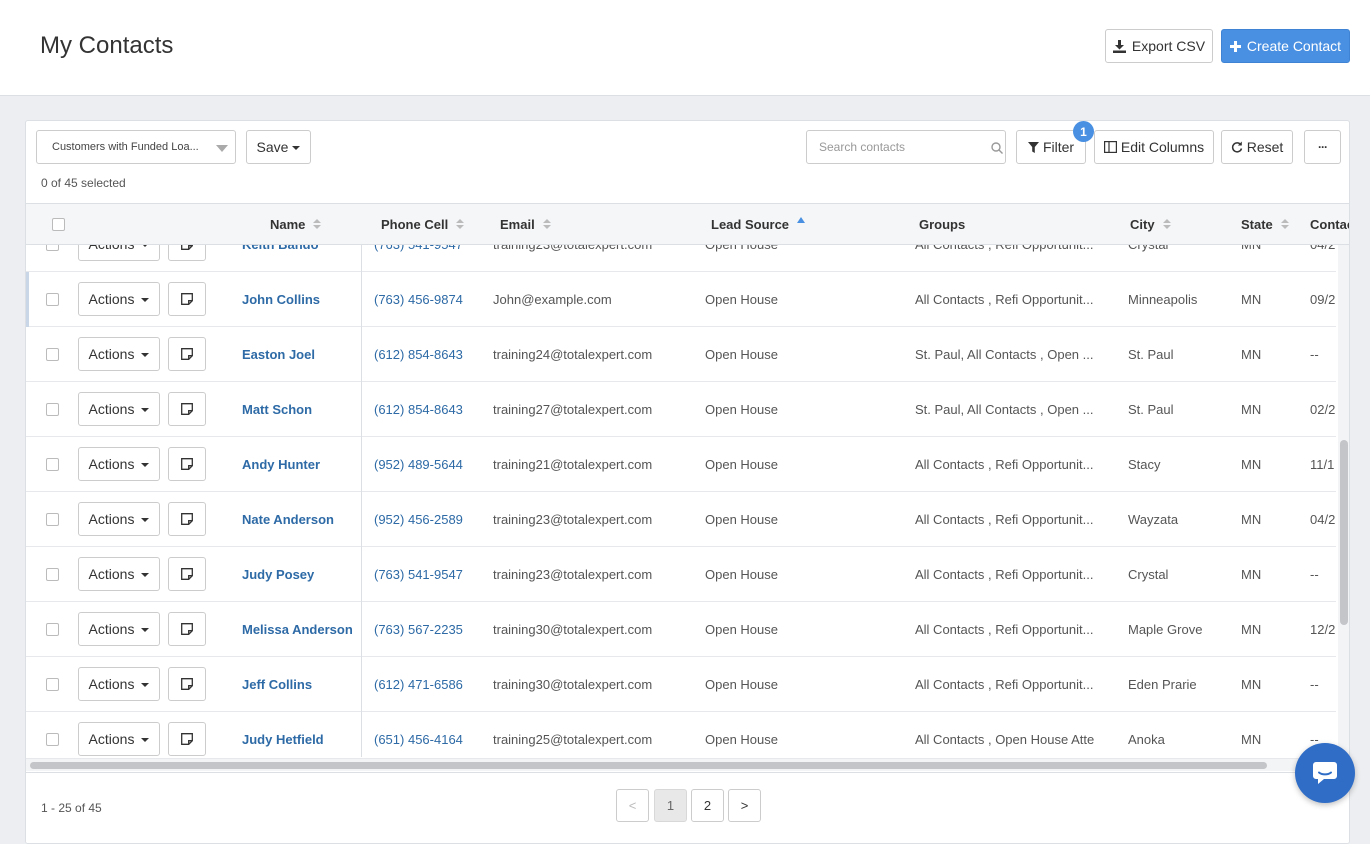  I want to click on contact-name-link: Judy Hetfield, so click(303, 734).